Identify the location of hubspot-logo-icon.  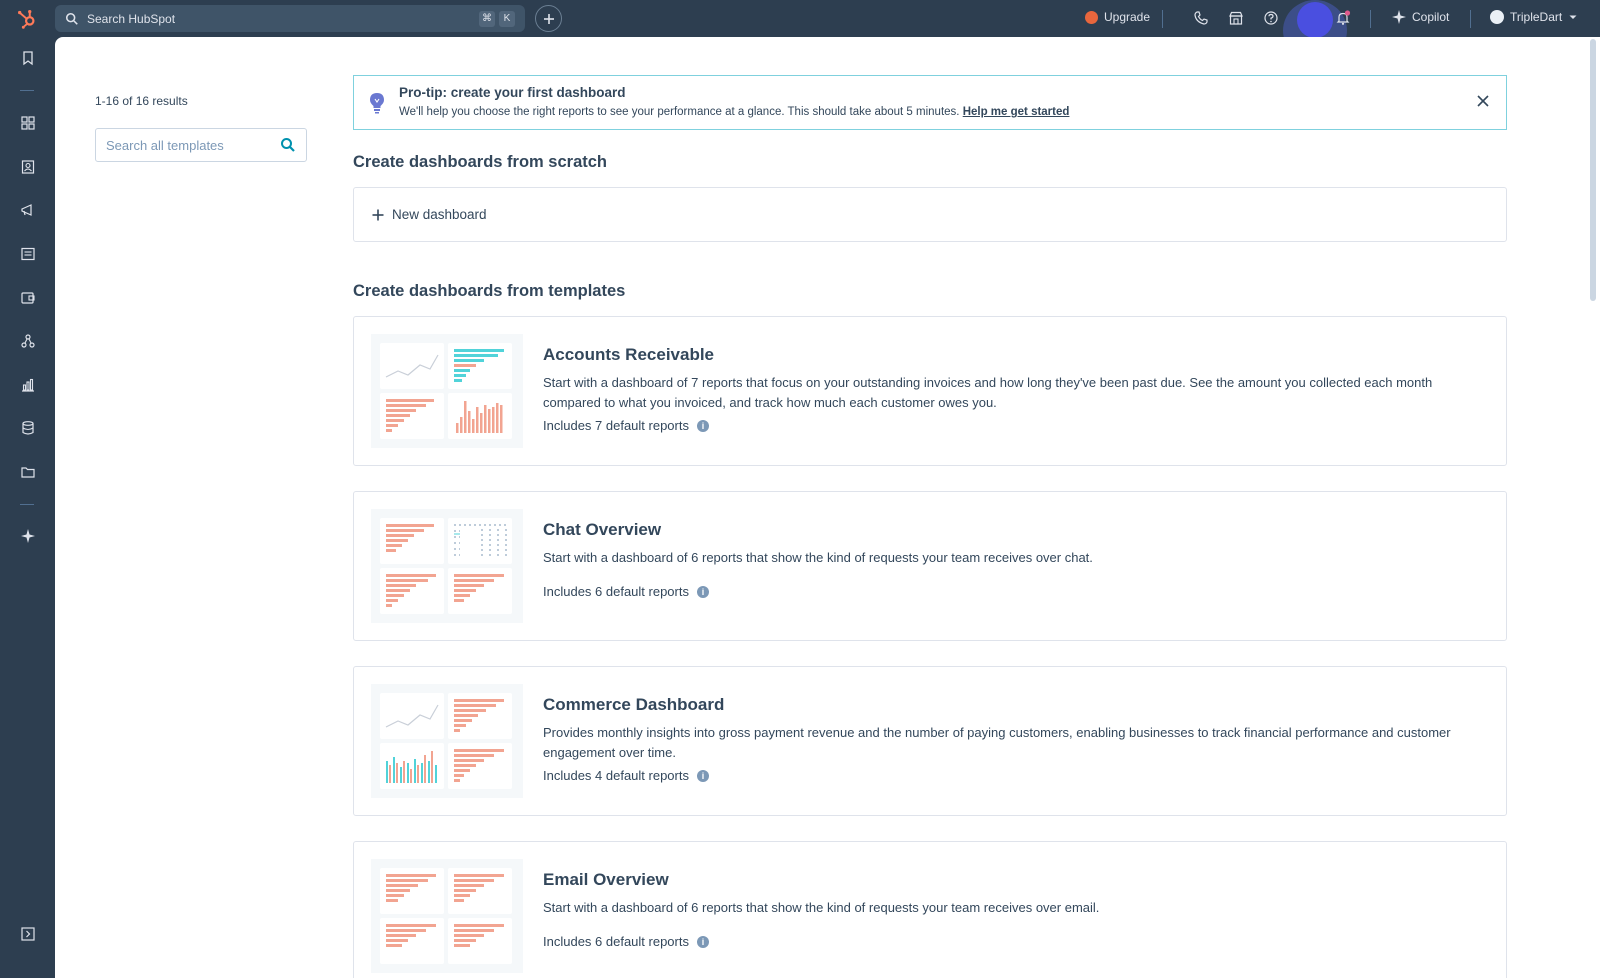
(27, 19).